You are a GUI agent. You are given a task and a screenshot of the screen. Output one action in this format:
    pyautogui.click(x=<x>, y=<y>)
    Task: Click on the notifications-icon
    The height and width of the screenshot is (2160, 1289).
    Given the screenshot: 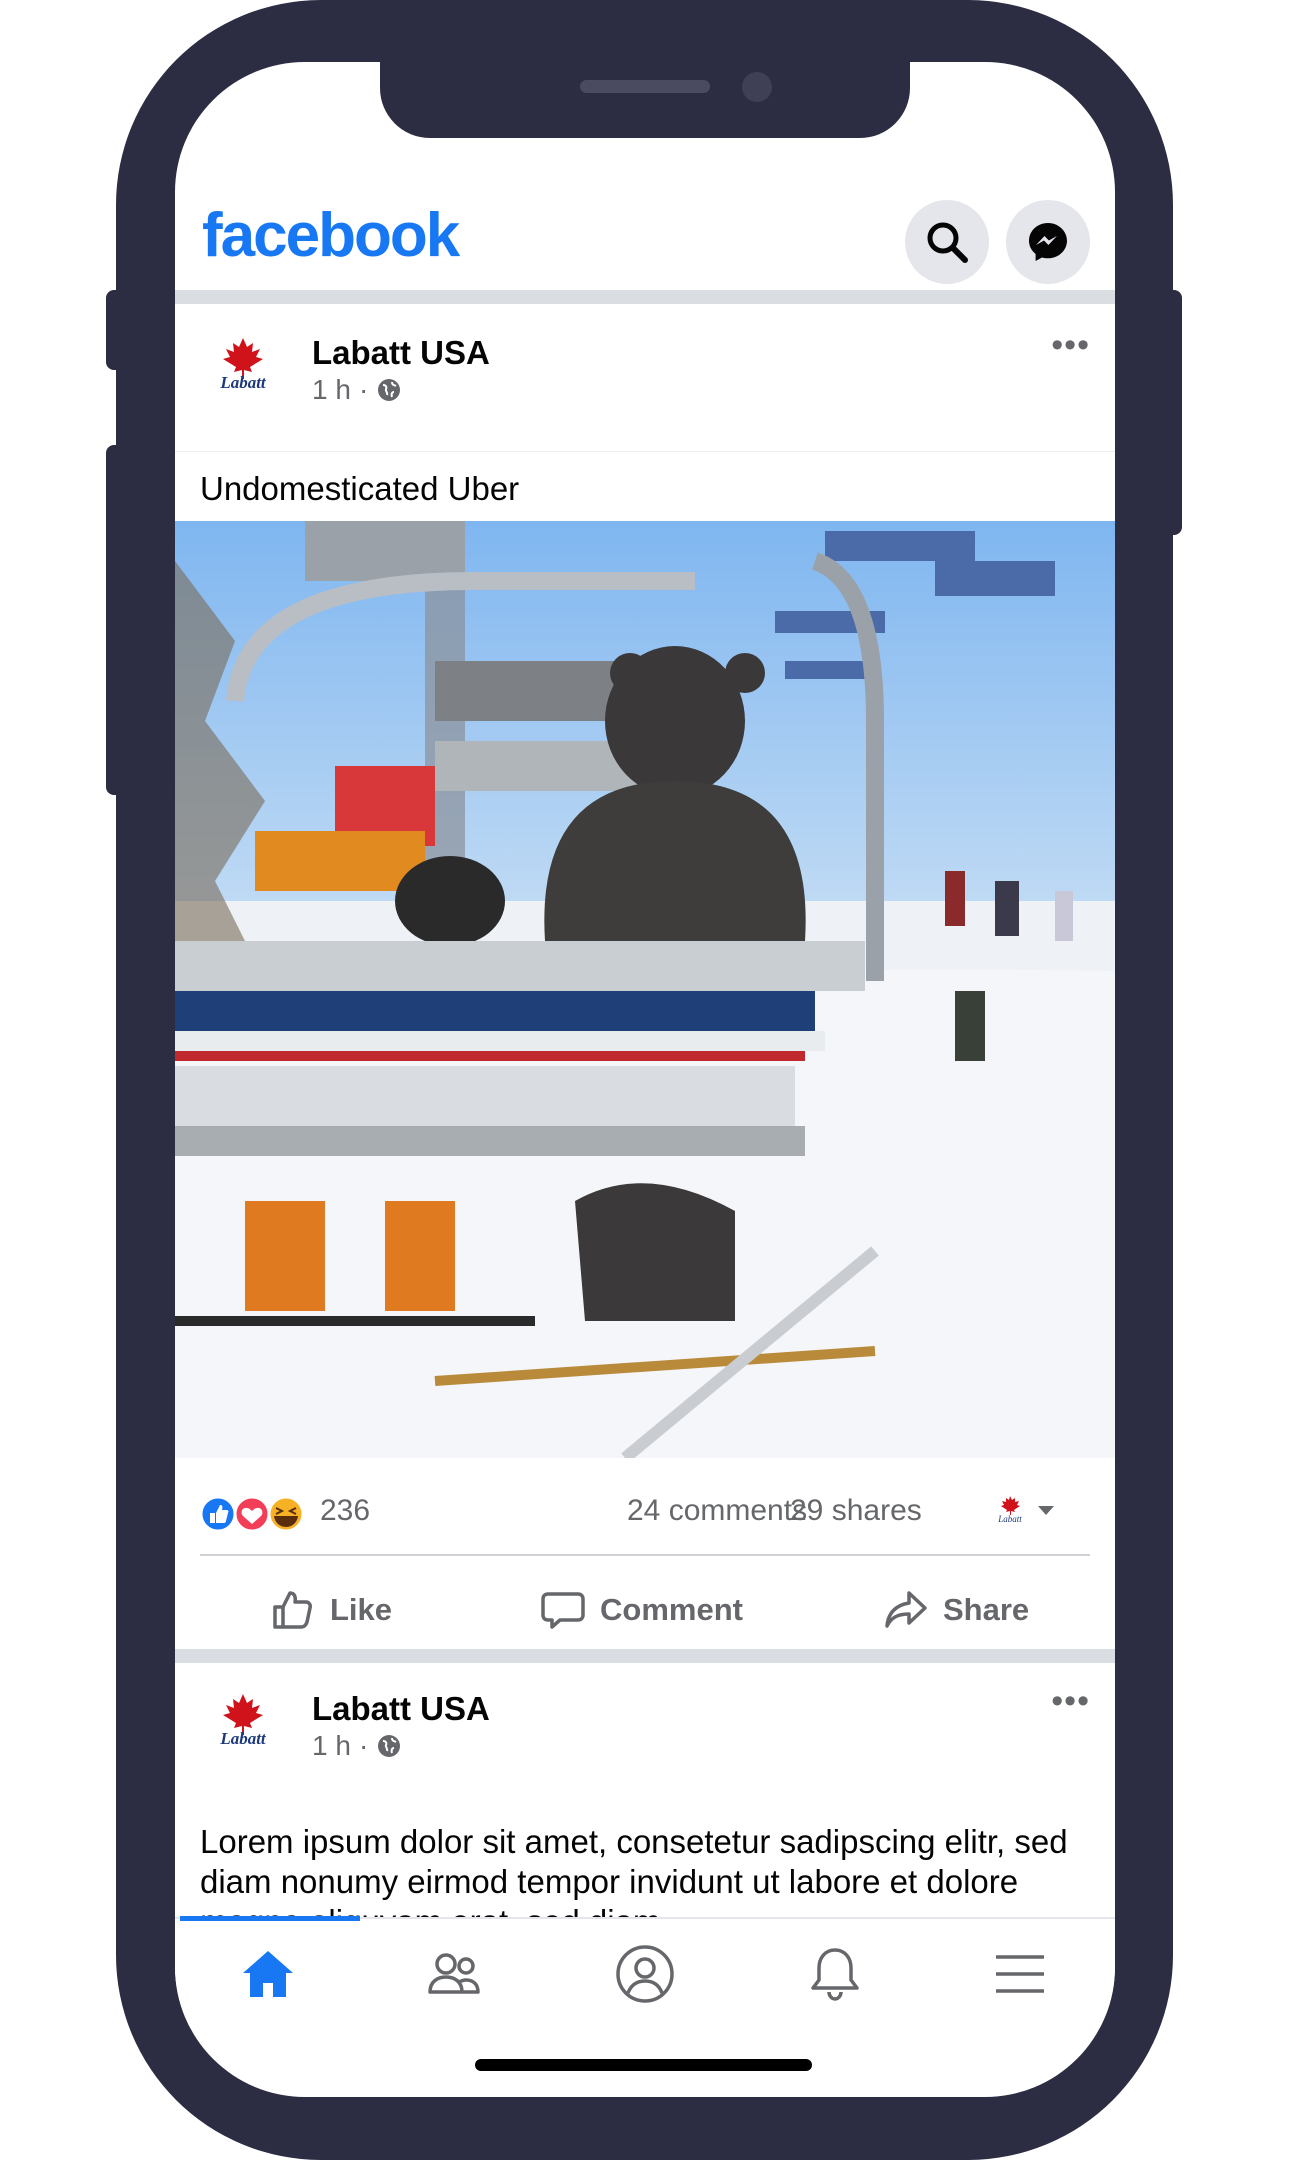 What is the action you would take?
    pyautogui.click(x=835, y=1974)
    